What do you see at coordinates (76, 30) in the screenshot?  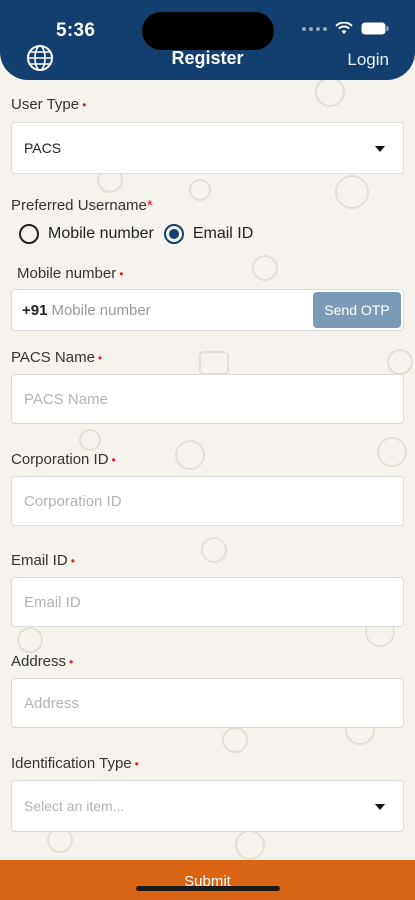 I see `status-time: 5:36` at bounding box center [76, 30].